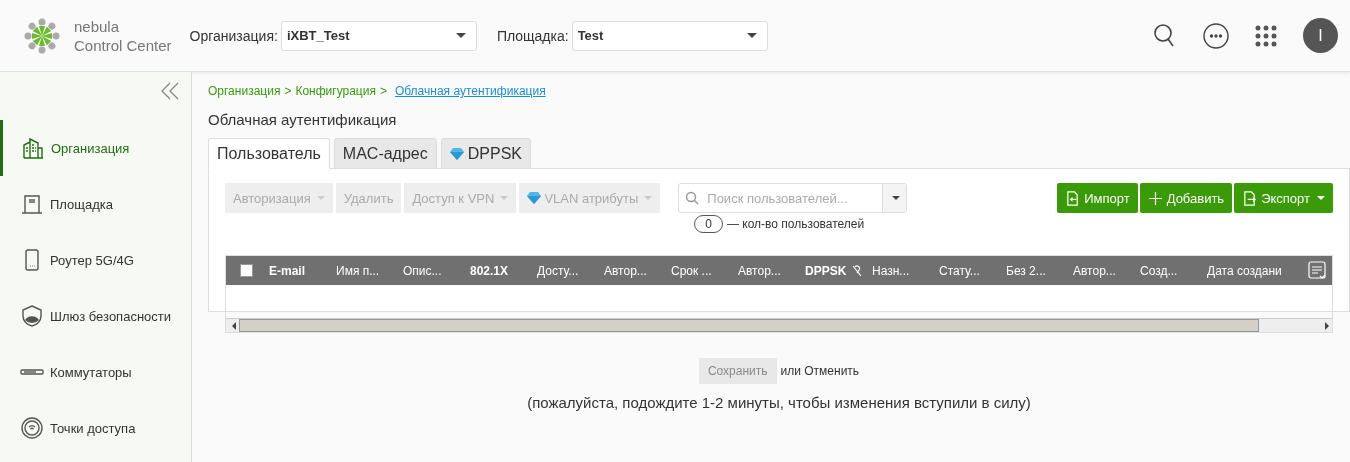  I want to click on logo-text: nebula, so click(97, 26).